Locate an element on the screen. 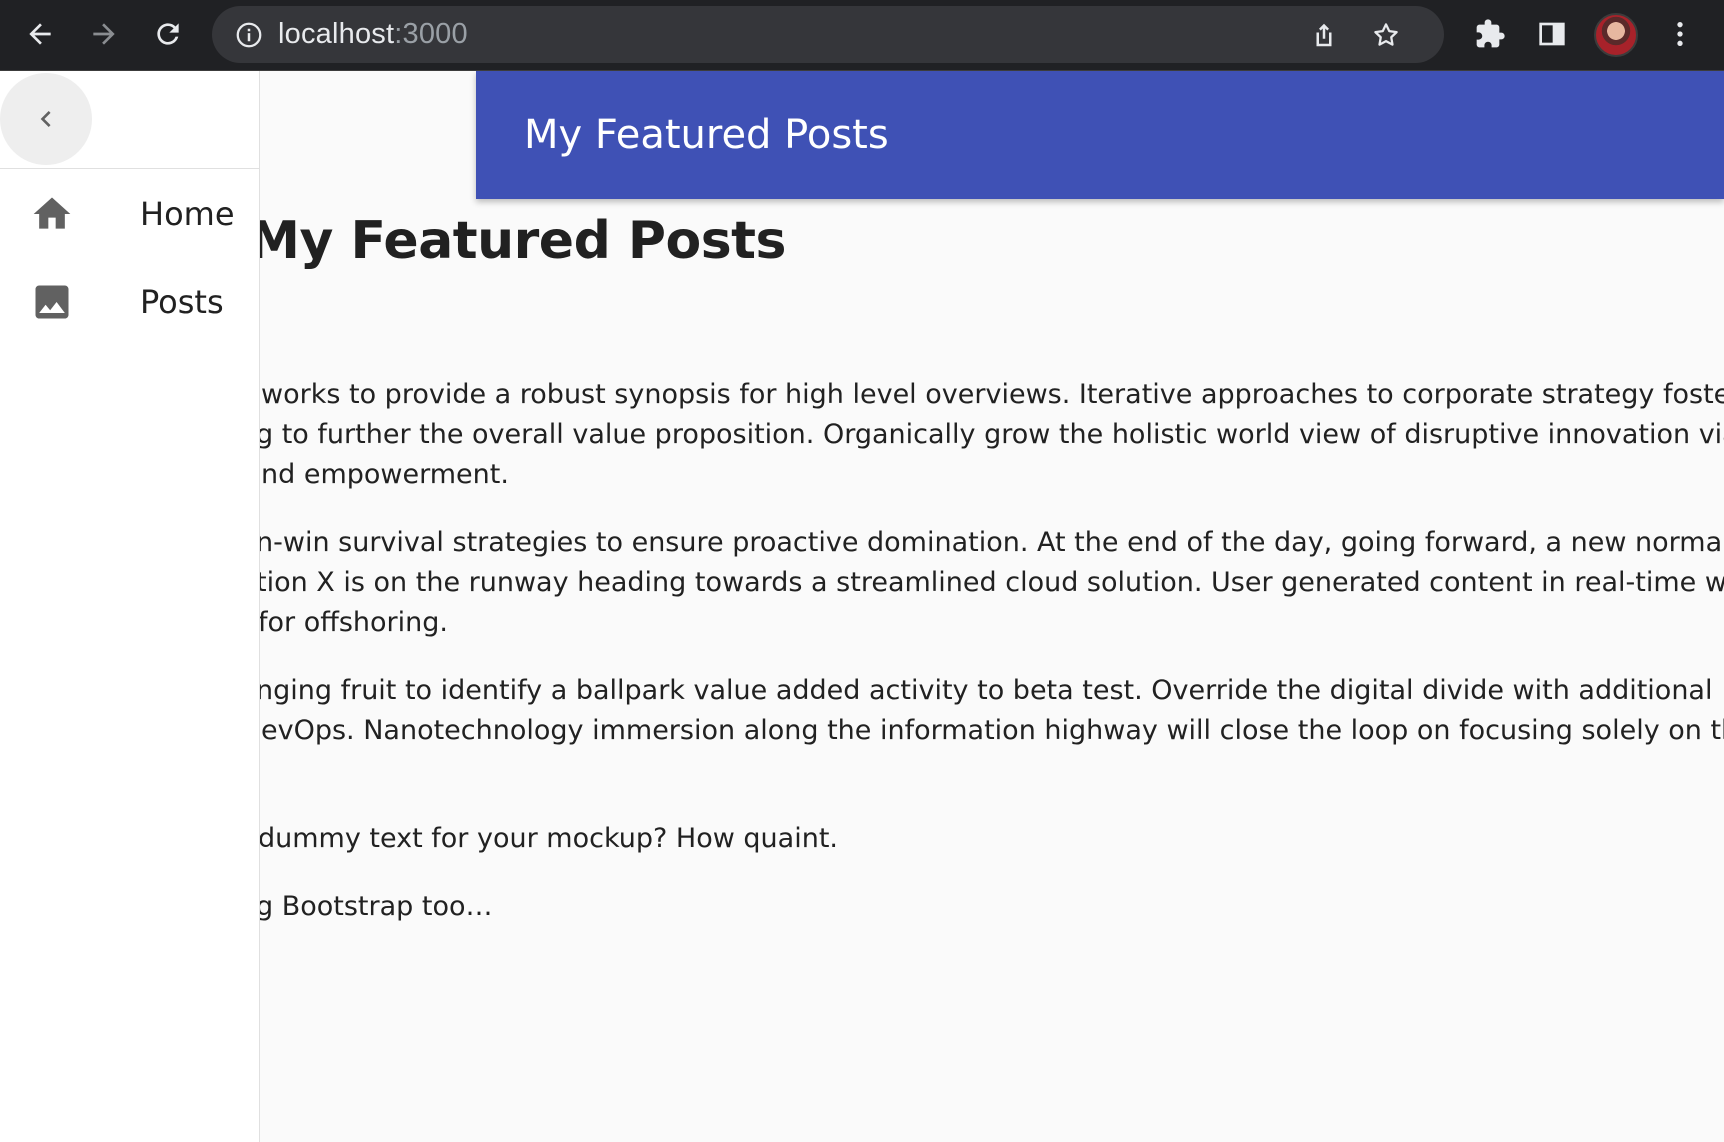  app-bar-title: My Featured Posts is located at coordinates (706, 135).